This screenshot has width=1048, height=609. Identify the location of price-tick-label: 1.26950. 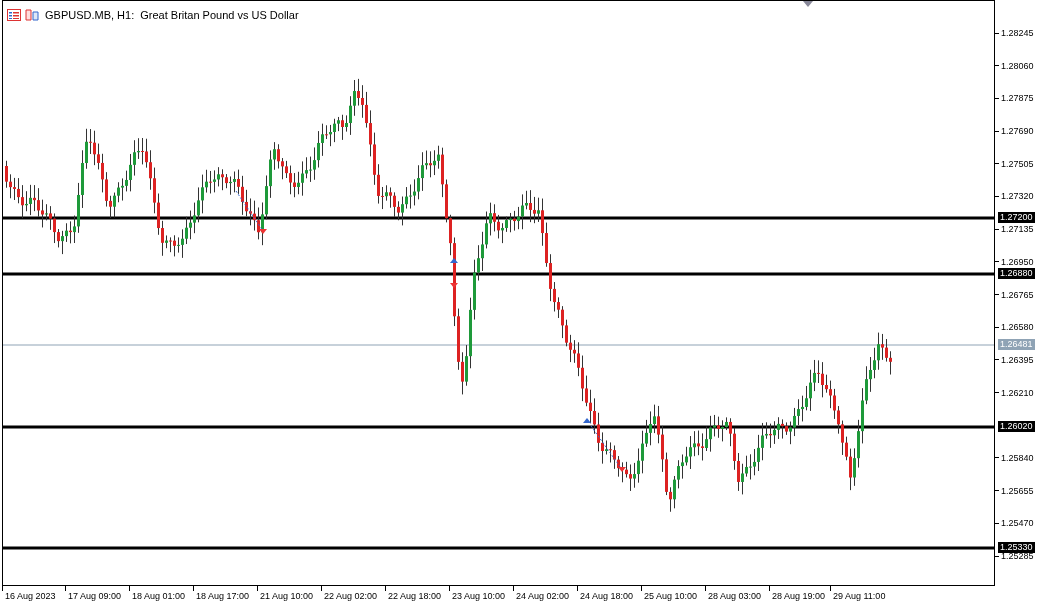
(1017, 261).